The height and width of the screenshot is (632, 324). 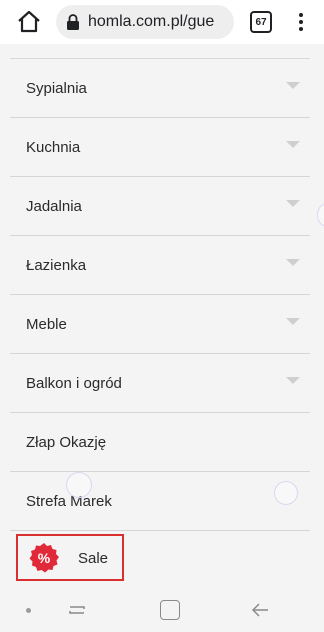 I want to click on address-bar: homla.com.pl/gue, so click(x=145, y=22).